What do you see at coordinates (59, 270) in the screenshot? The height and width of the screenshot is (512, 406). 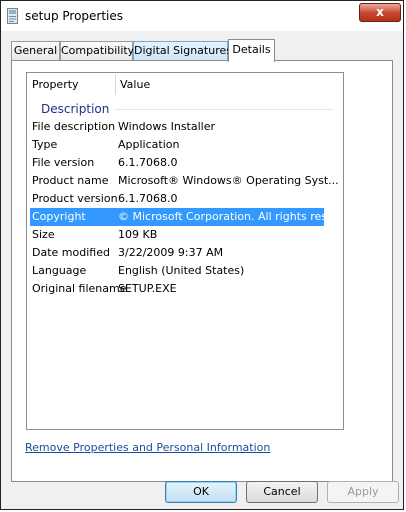 I see `property-name: Language` at bounding box center [59, 270].